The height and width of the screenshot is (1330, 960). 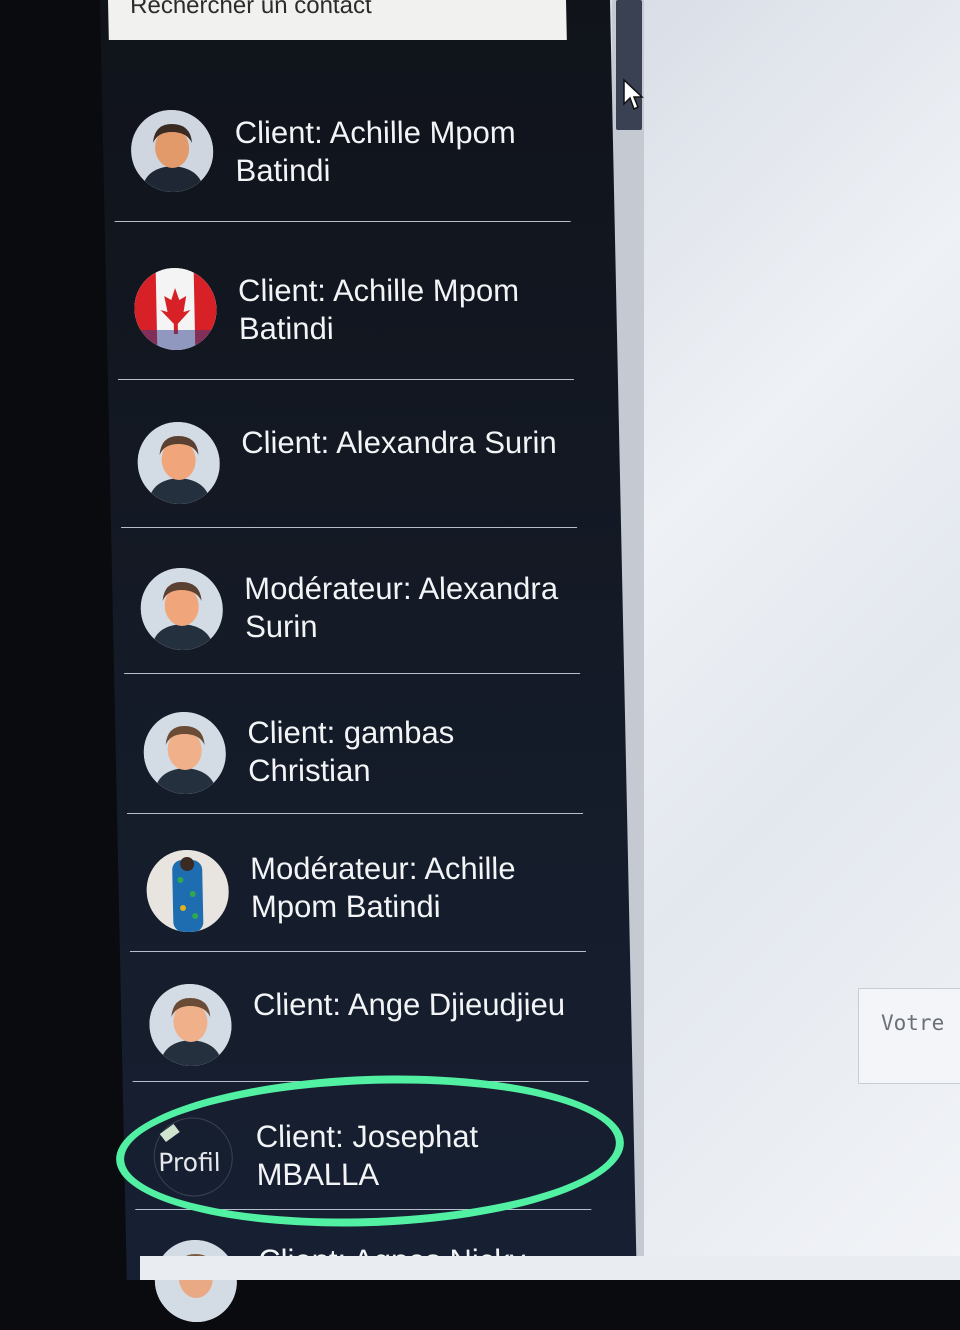 I want to click on contact-item: Client: Alexandra Surin, so click(x=347, y=454).